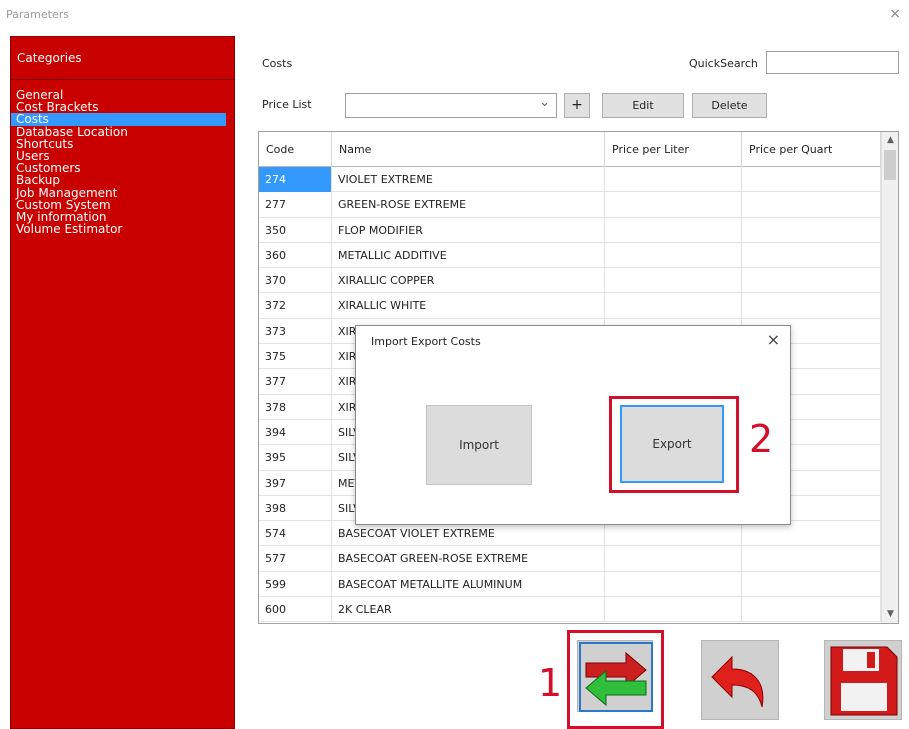 The height and width of the screenshot is (729, 909). I want to click on undo-button, so click(740, 680).